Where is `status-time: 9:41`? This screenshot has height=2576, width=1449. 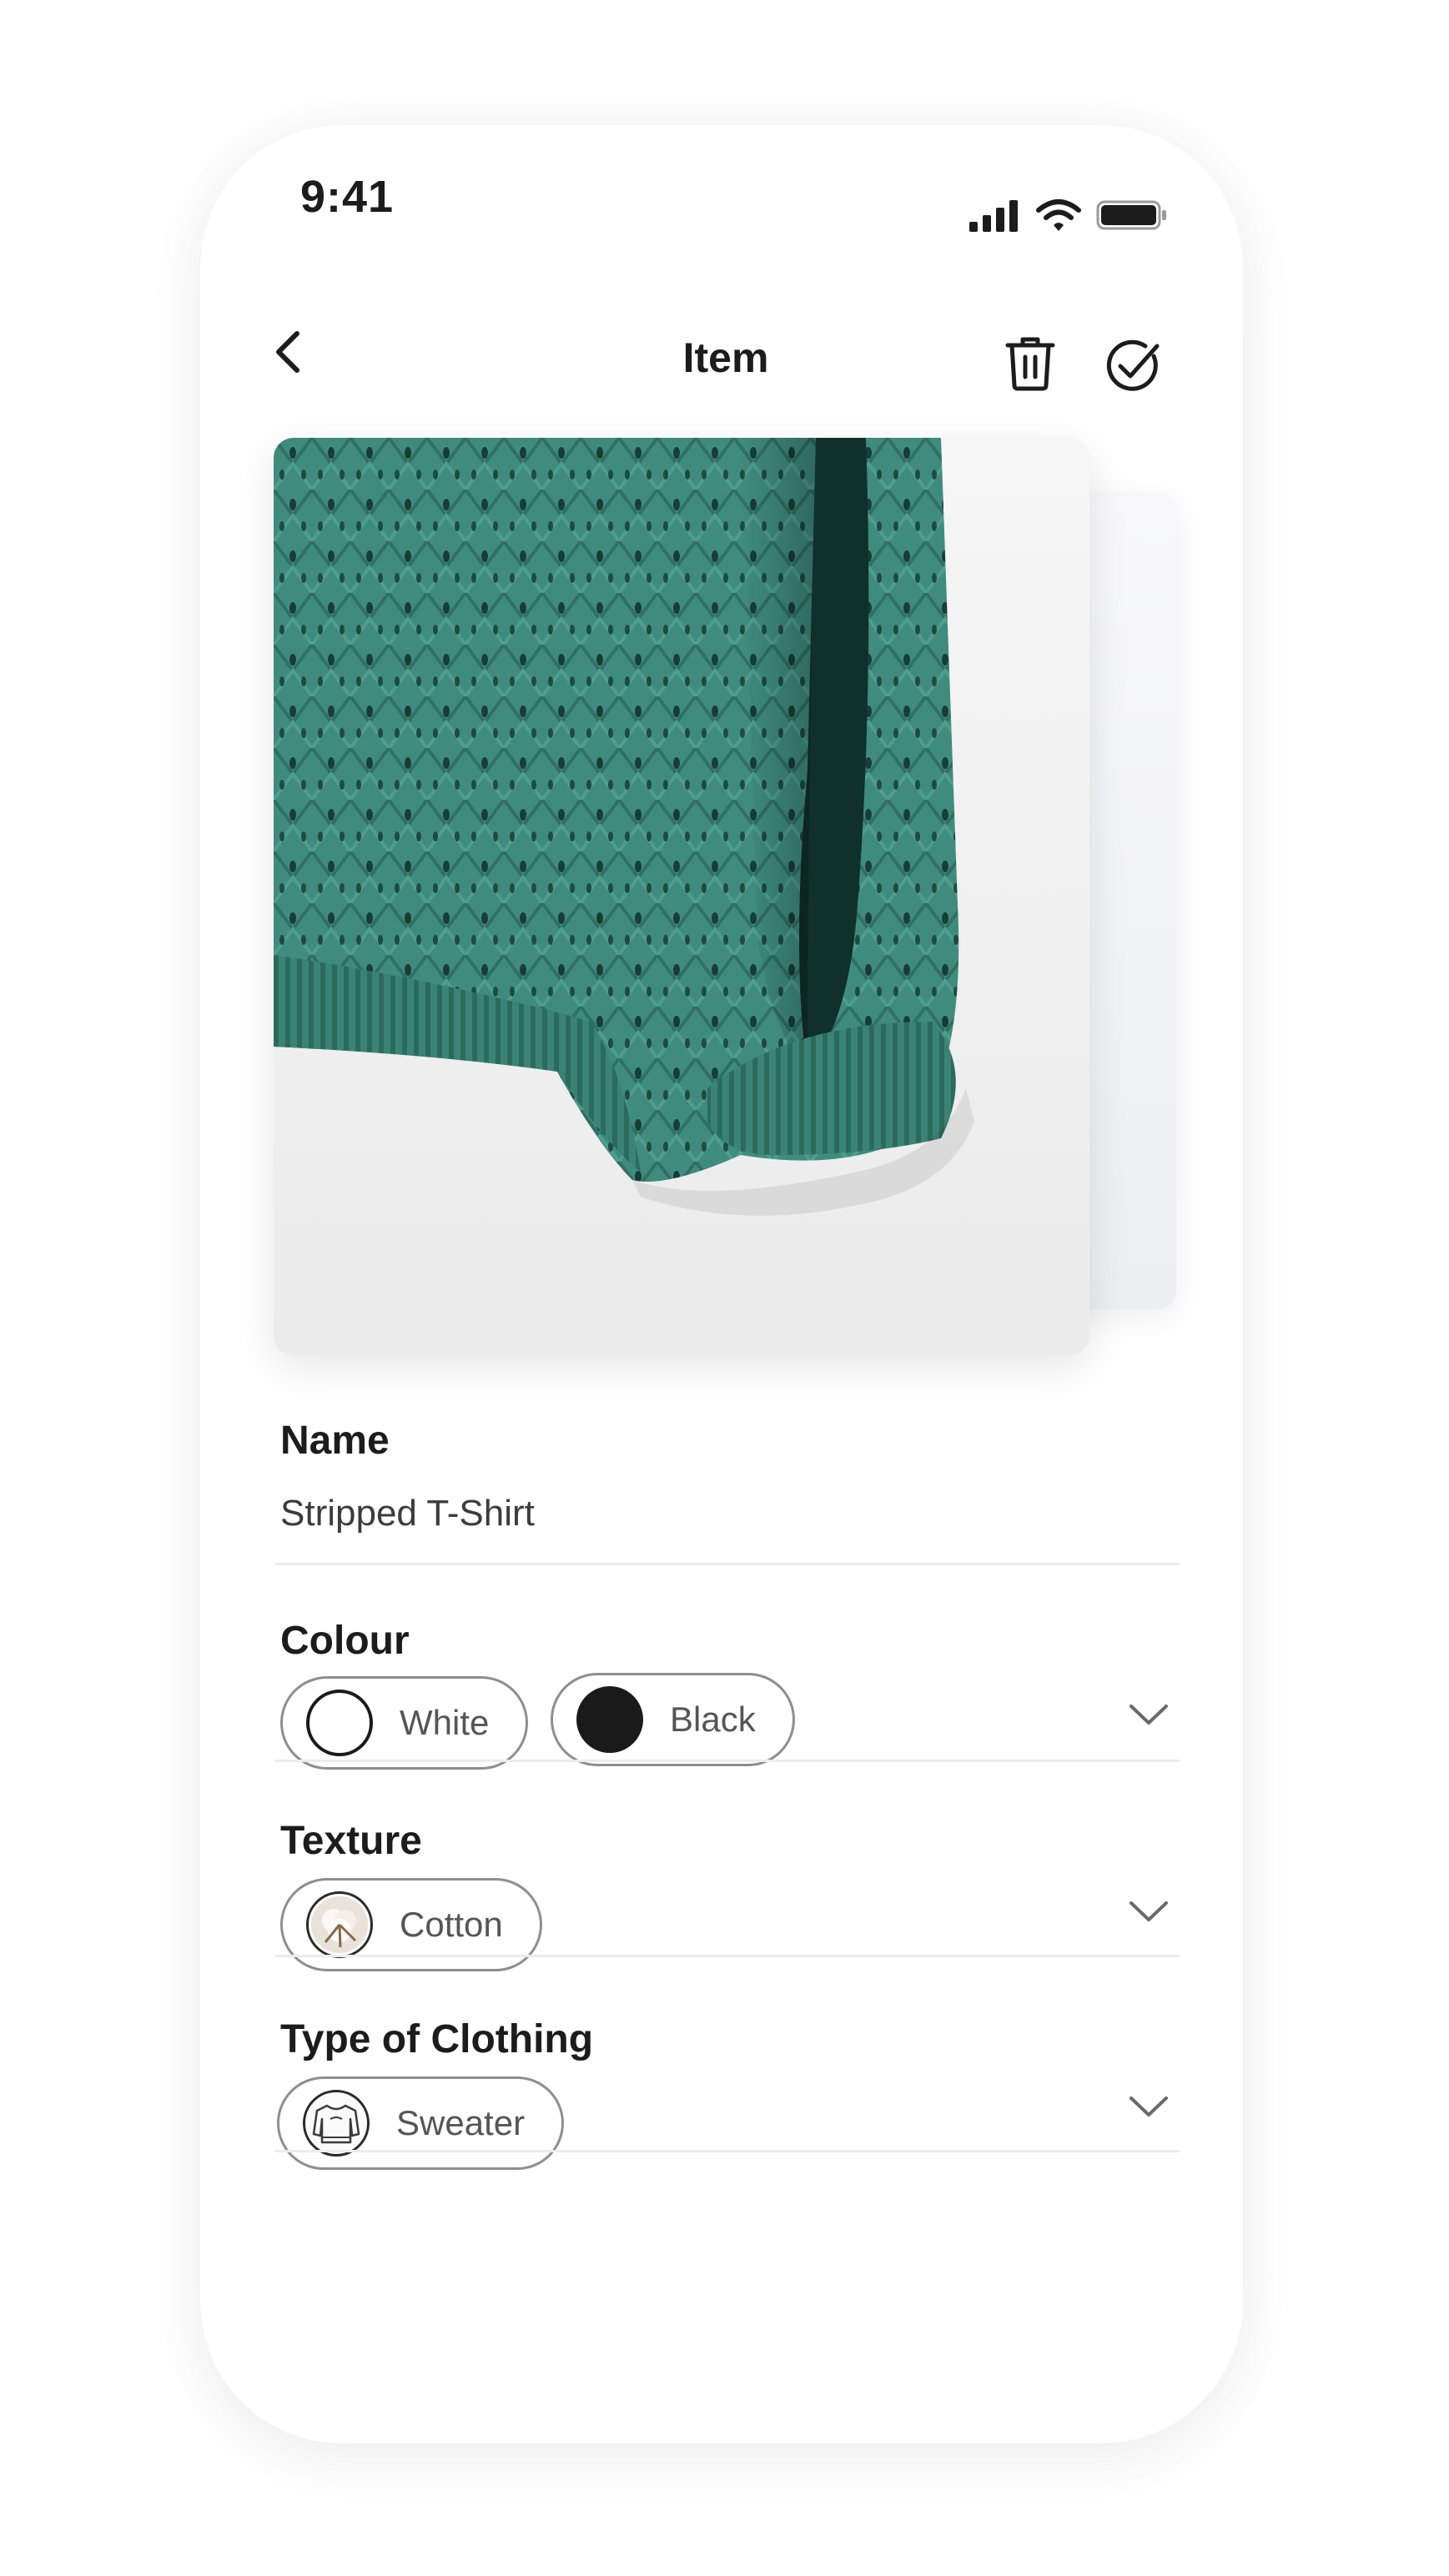
status-time: 9:41 is located at coordinates (347, 197).